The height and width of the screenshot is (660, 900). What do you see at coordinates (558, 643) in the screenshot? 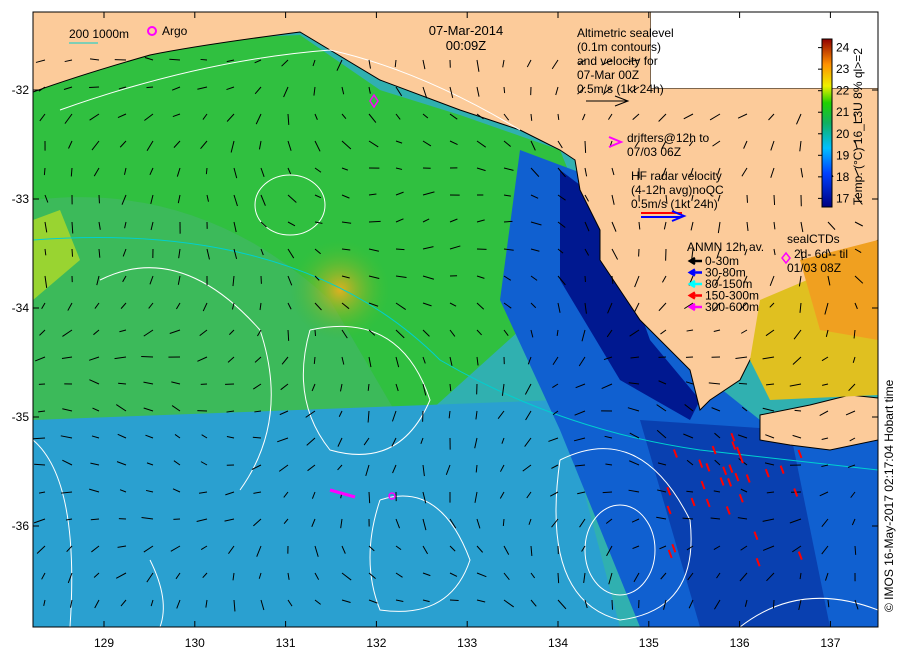
I see `lon-tick-label: 134` at bounding box center [558, 643].